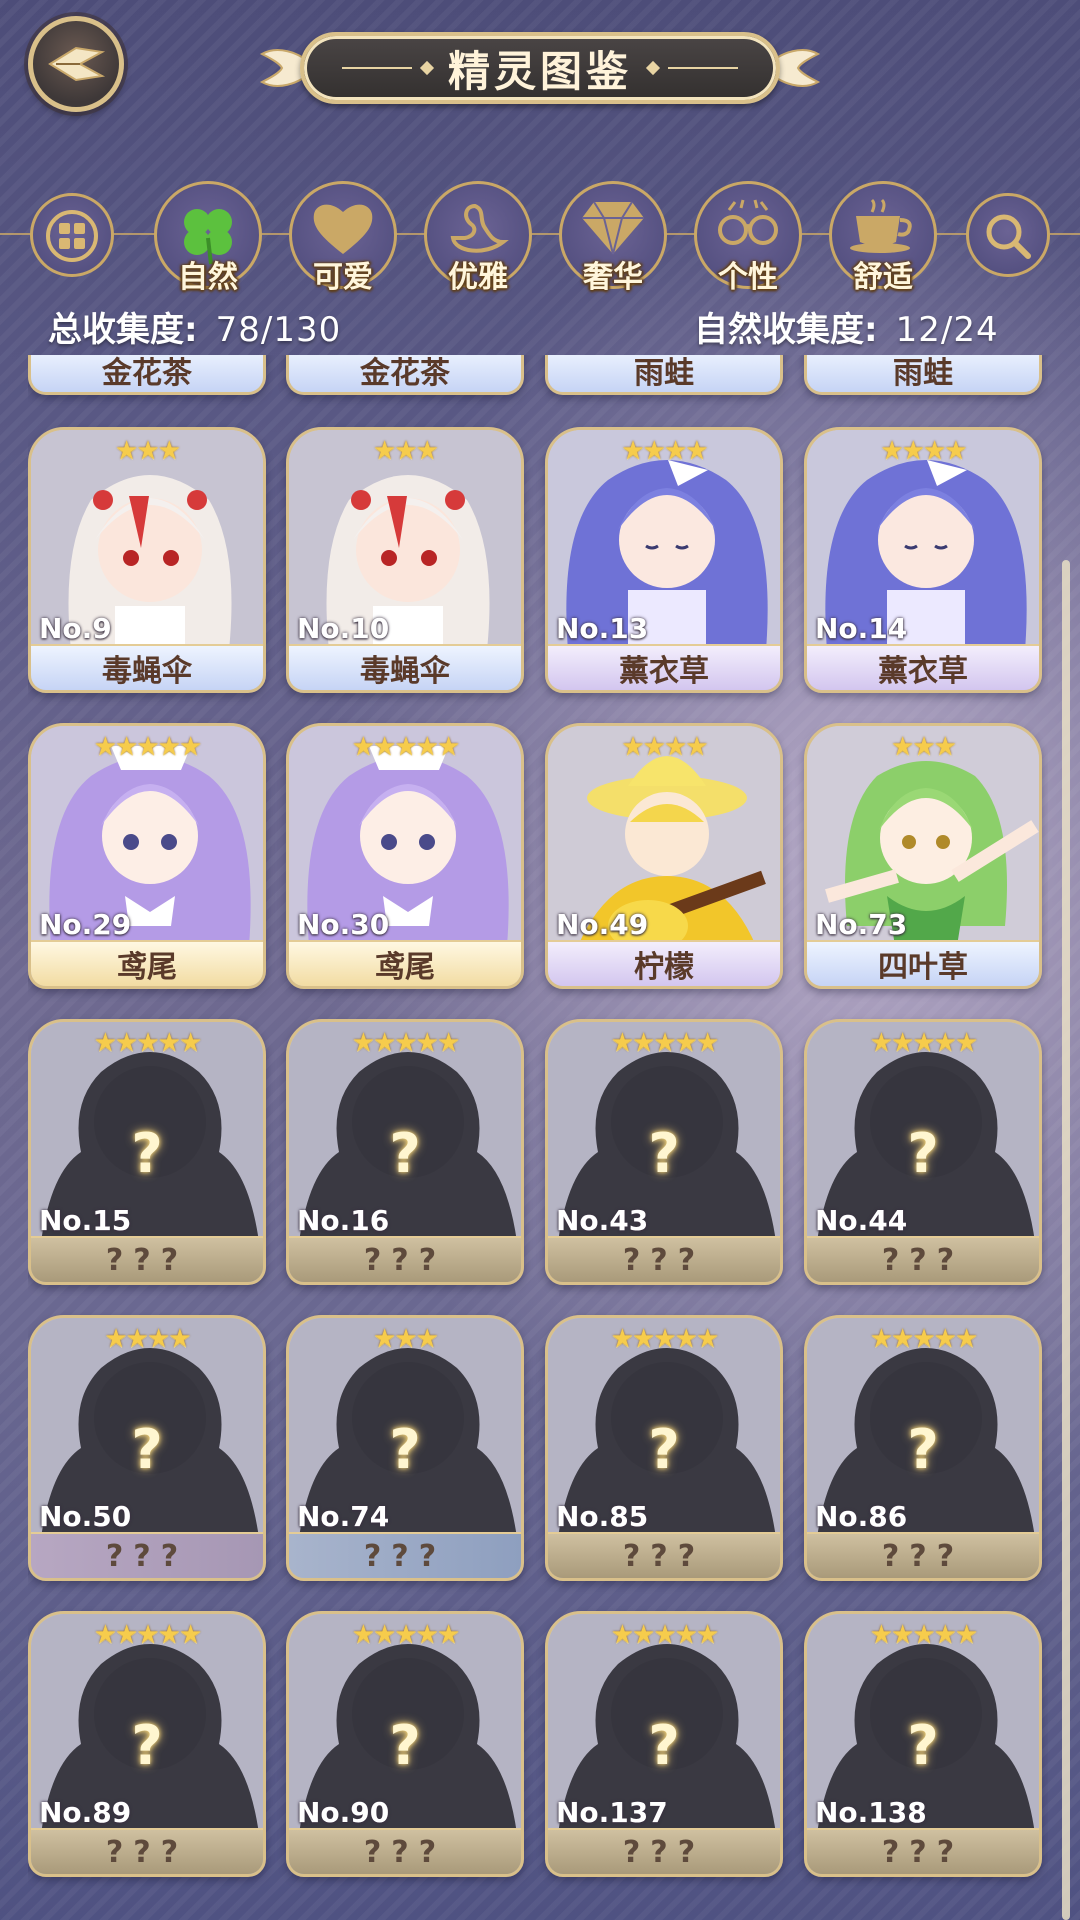 Image resolution: width=1080 pixels, height=1920 pixels. I want to click on spirit-card: ★★★ No.10 毒蝇伞, so click(405, 560).